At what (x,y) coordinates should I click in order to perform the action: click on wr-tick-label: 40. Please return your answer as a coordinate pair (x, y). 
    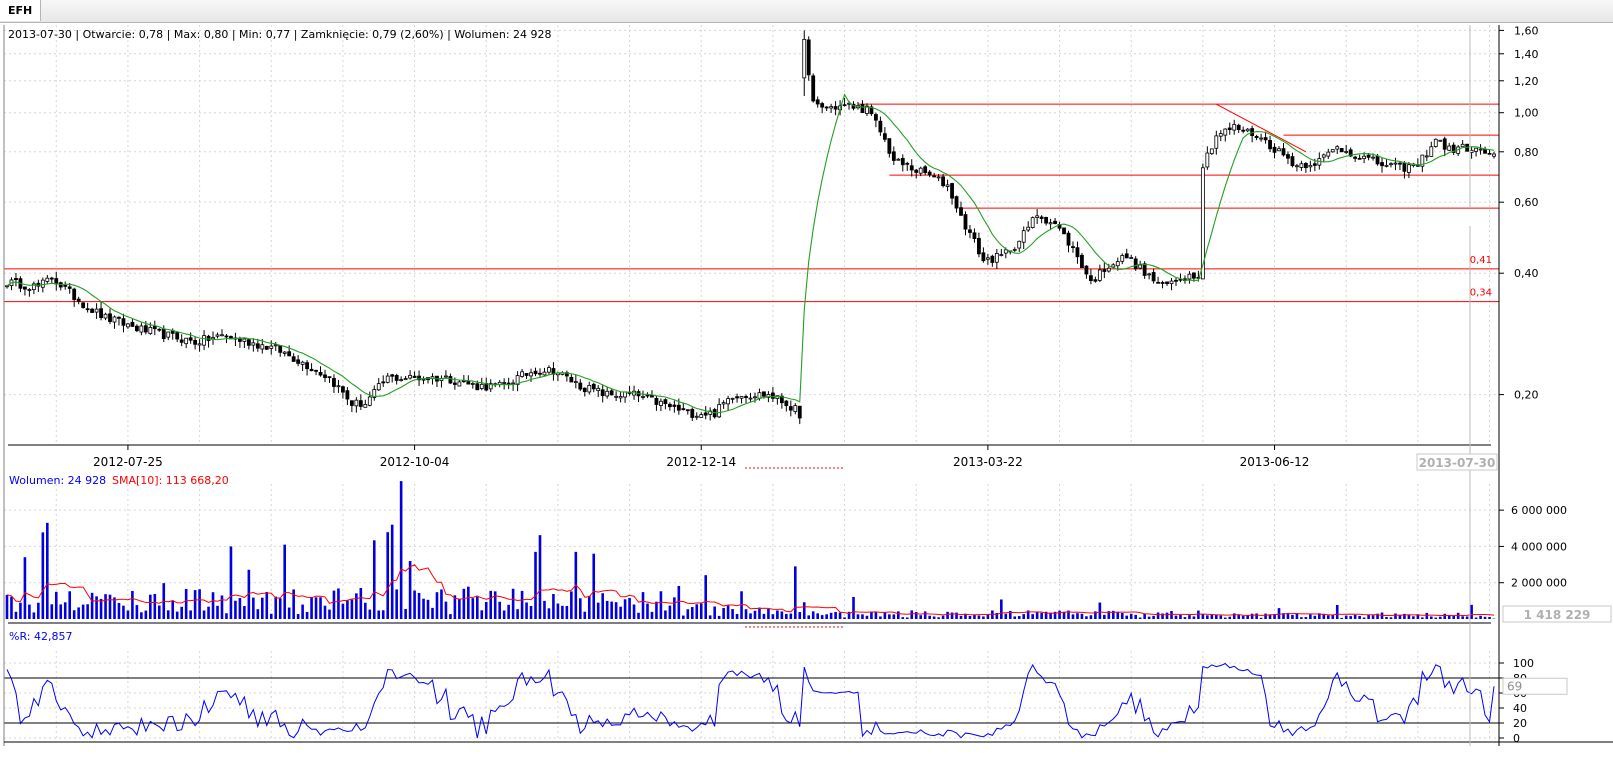
    Looking at the image, I should click on (1520, 708).